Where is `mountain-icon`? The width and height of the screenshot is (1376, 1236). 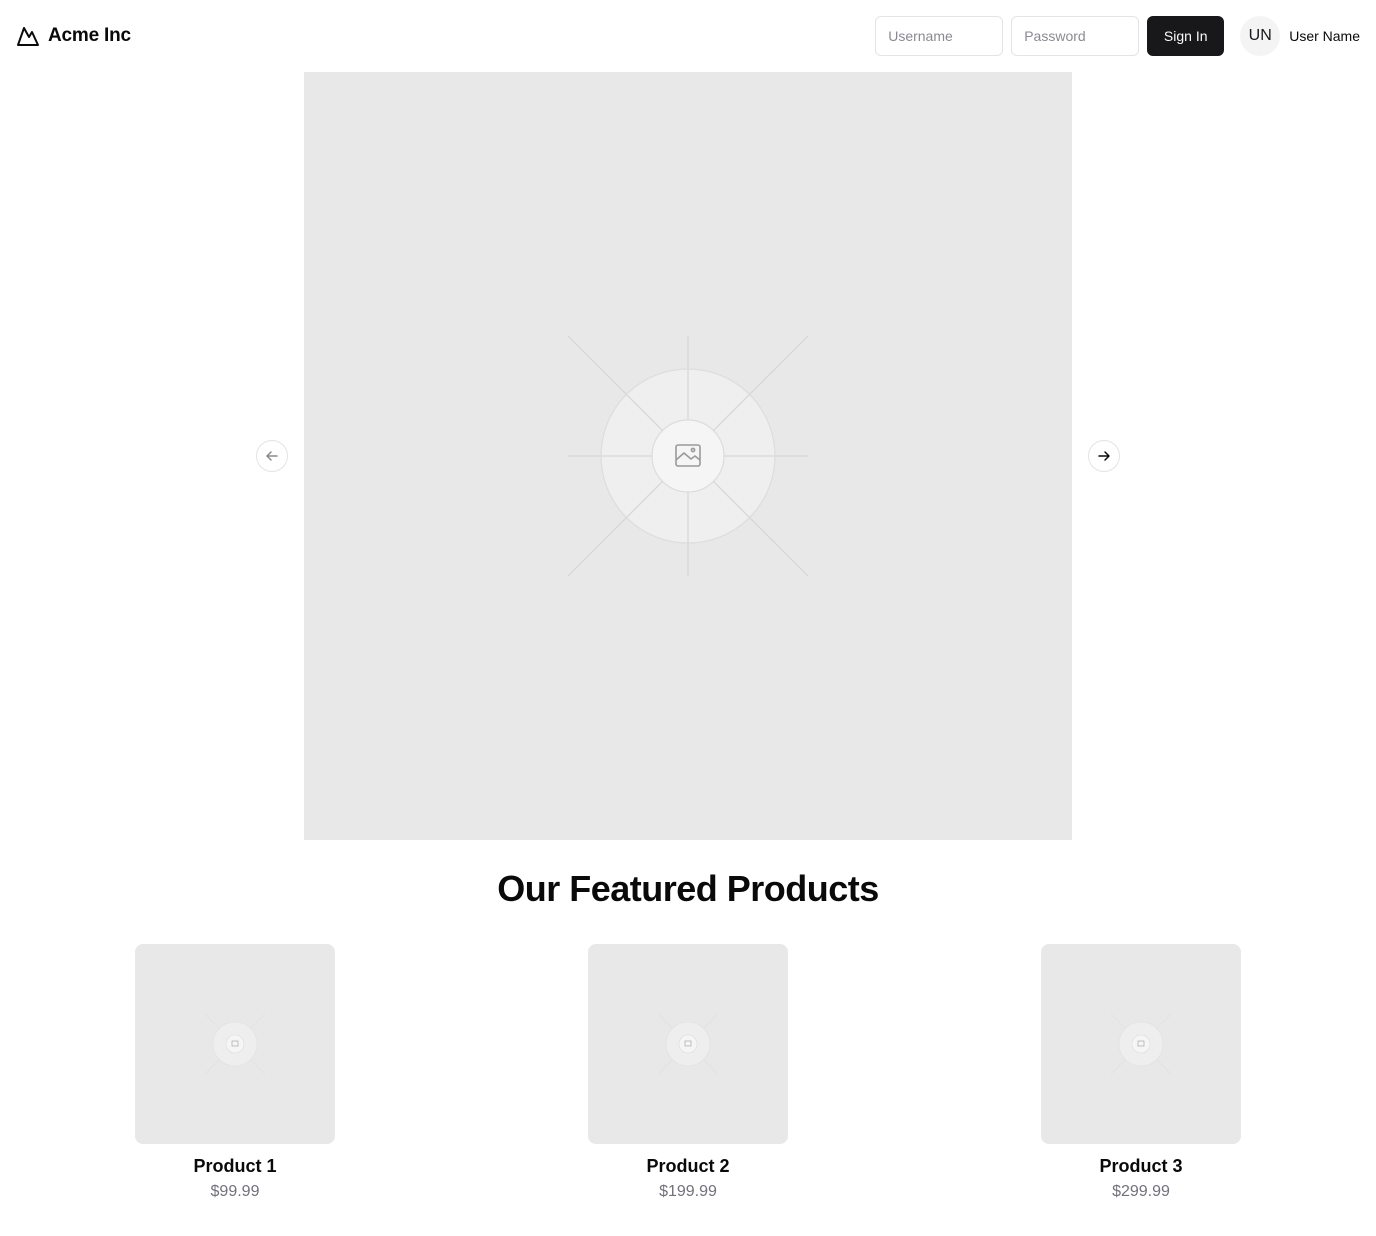
mountain-icon is located at coordinates (28, 36).